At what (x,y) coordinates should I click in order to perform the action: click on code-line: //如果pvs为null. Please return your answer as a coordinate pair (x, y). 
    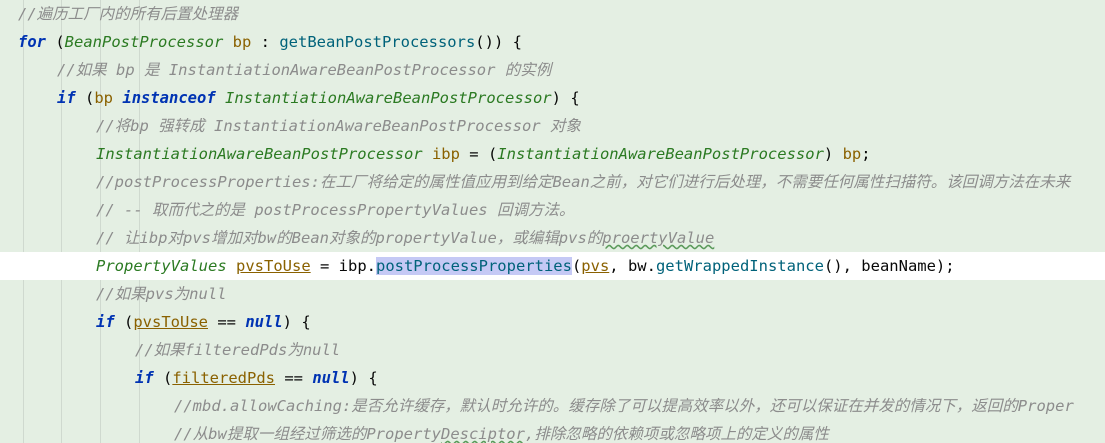
    Looking at the image, I should click on (552, 294).